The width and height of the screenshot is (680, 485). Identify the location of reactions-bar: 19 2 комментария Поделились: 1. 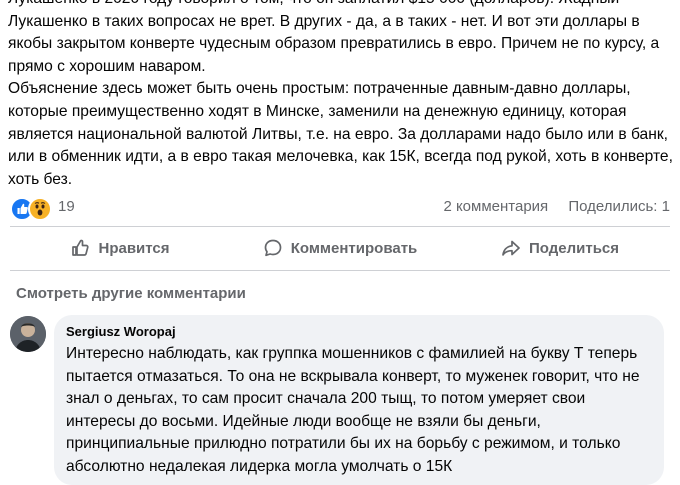
(340, 208).